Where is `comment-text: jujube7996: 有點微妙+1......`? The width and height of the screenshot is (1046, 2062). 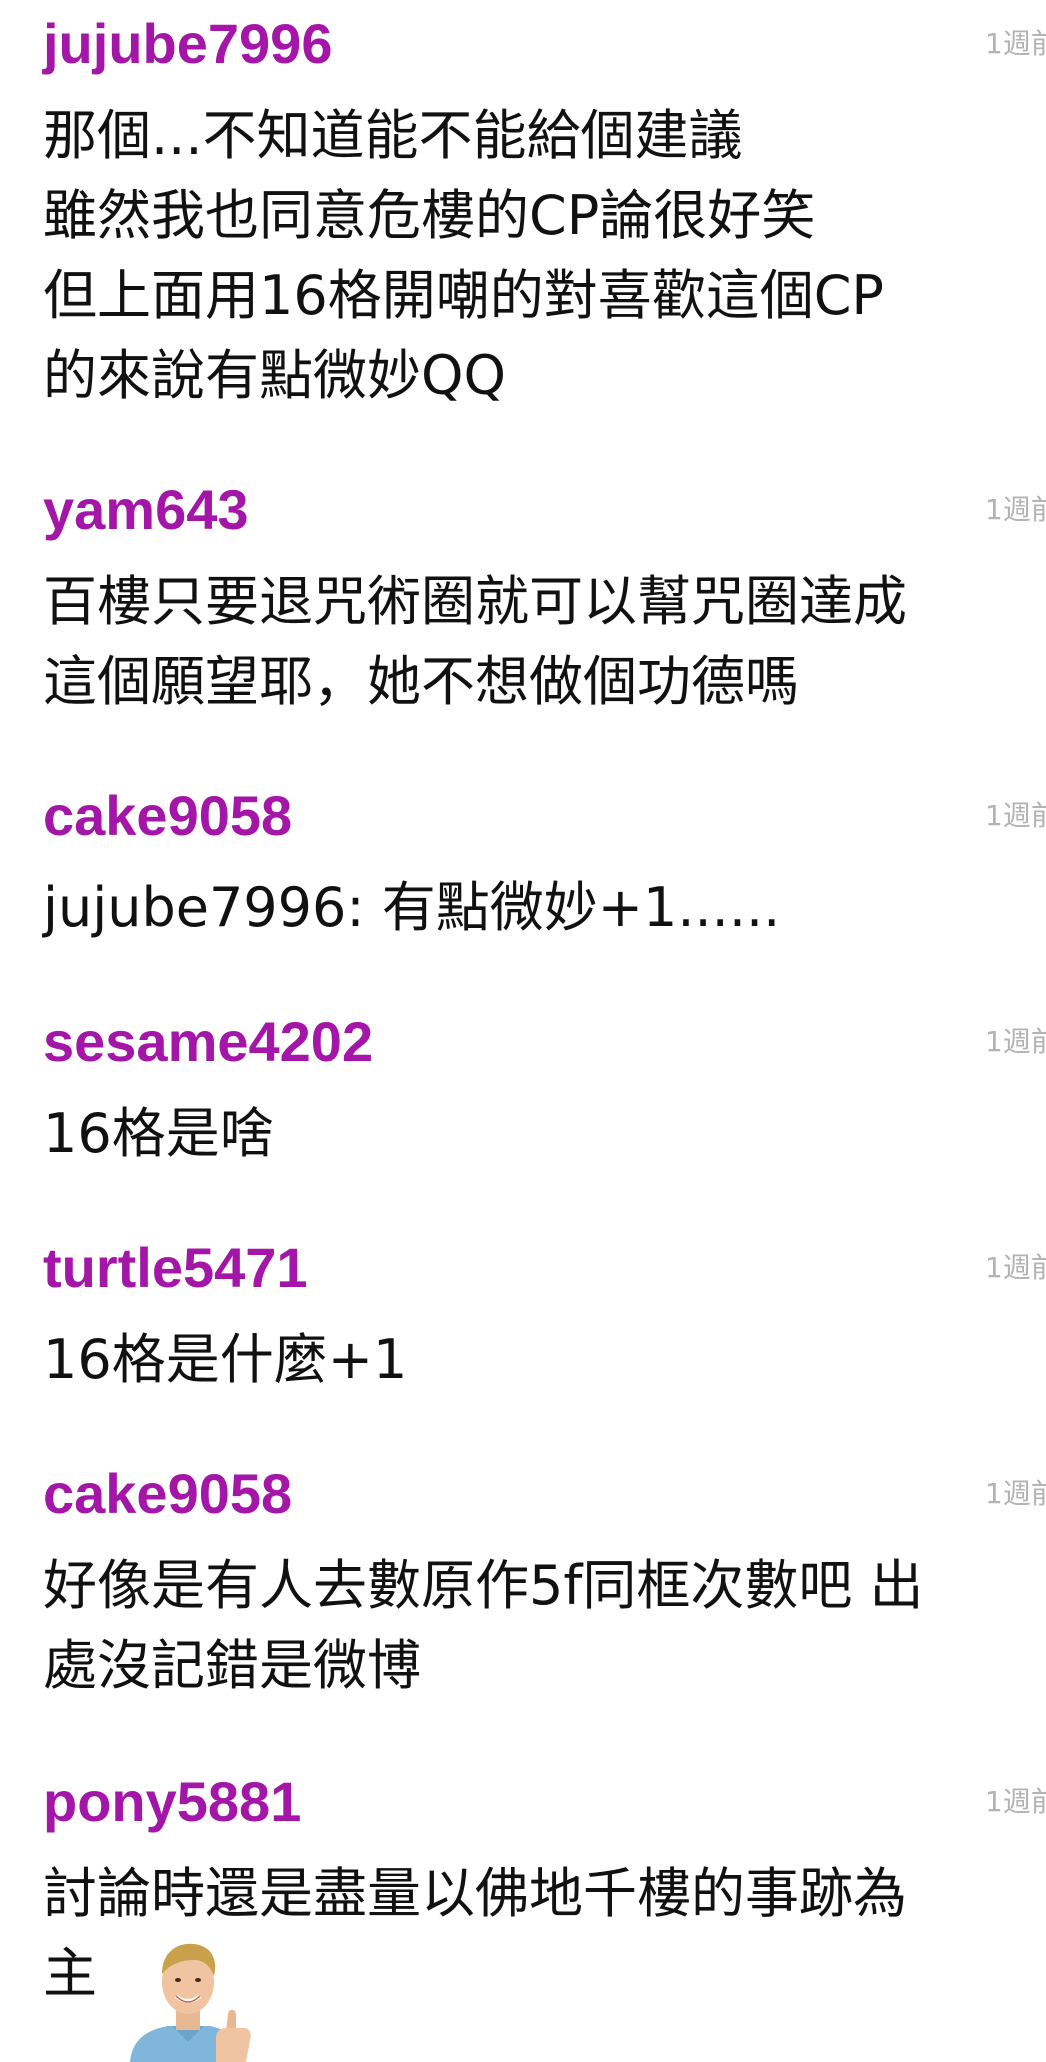
comment-text: jujube7996: 有點微妙+1...... is located at coordinates (412, 907).